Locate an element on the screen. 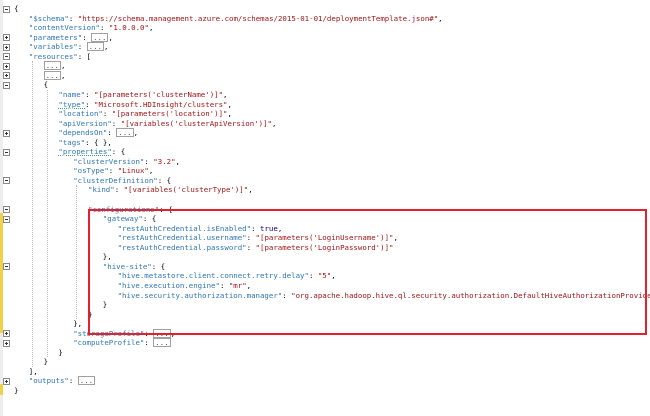 This screenshot has height=416, width=650. json-punctuation: } is located at coordinates (105, 305).